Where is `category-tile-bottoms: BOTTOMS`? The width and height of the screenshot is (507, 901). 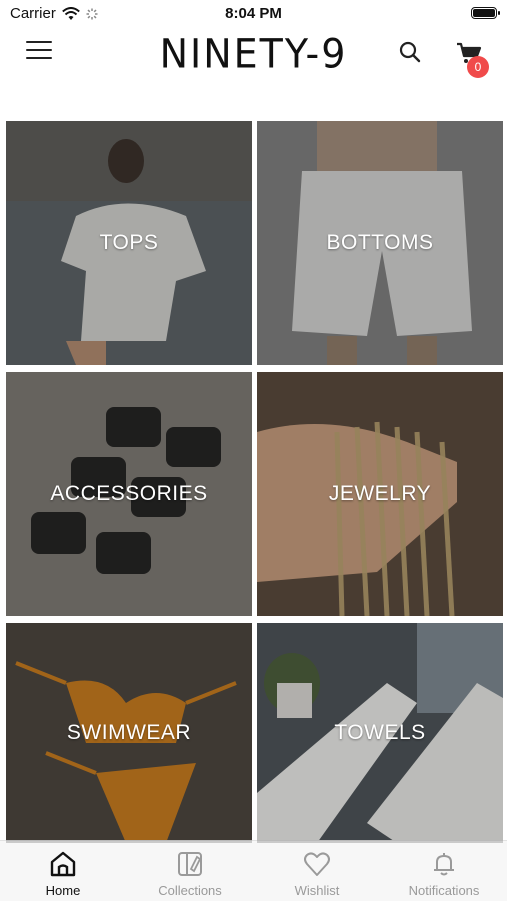 category-tile-bottoms: BOTTOMS is located at coordinates (380, 243).